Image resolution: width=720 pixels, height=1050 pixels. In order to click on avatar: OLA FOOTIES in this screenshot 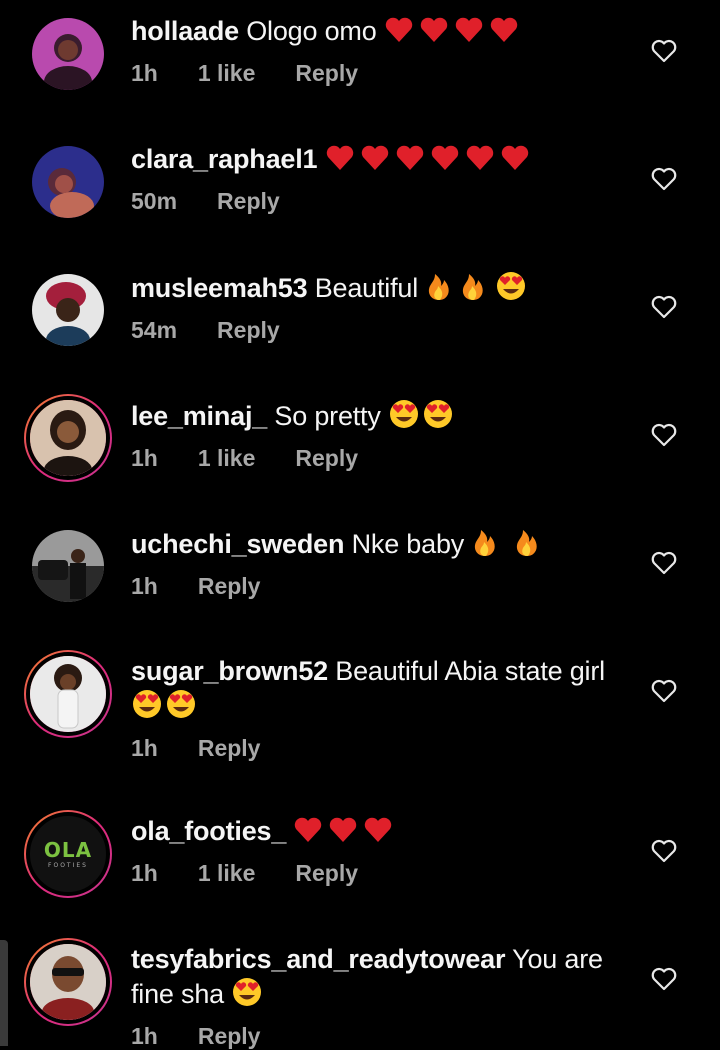, I will do `click(68, 854)`.